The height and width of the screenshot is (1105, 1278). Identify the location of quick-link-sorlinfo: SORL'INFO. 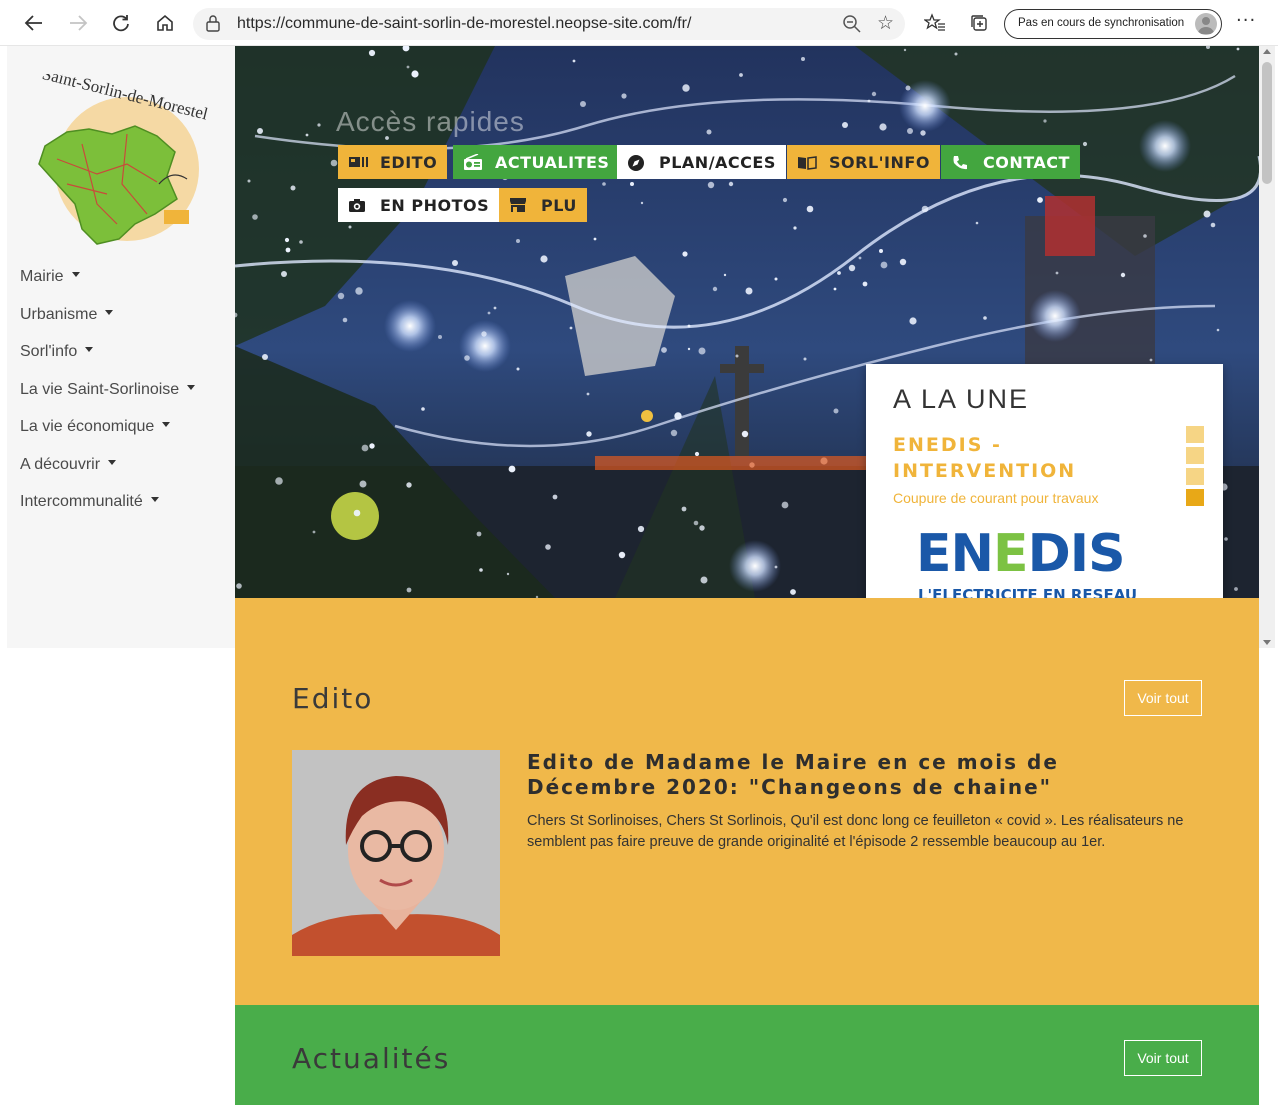
(863, 162).